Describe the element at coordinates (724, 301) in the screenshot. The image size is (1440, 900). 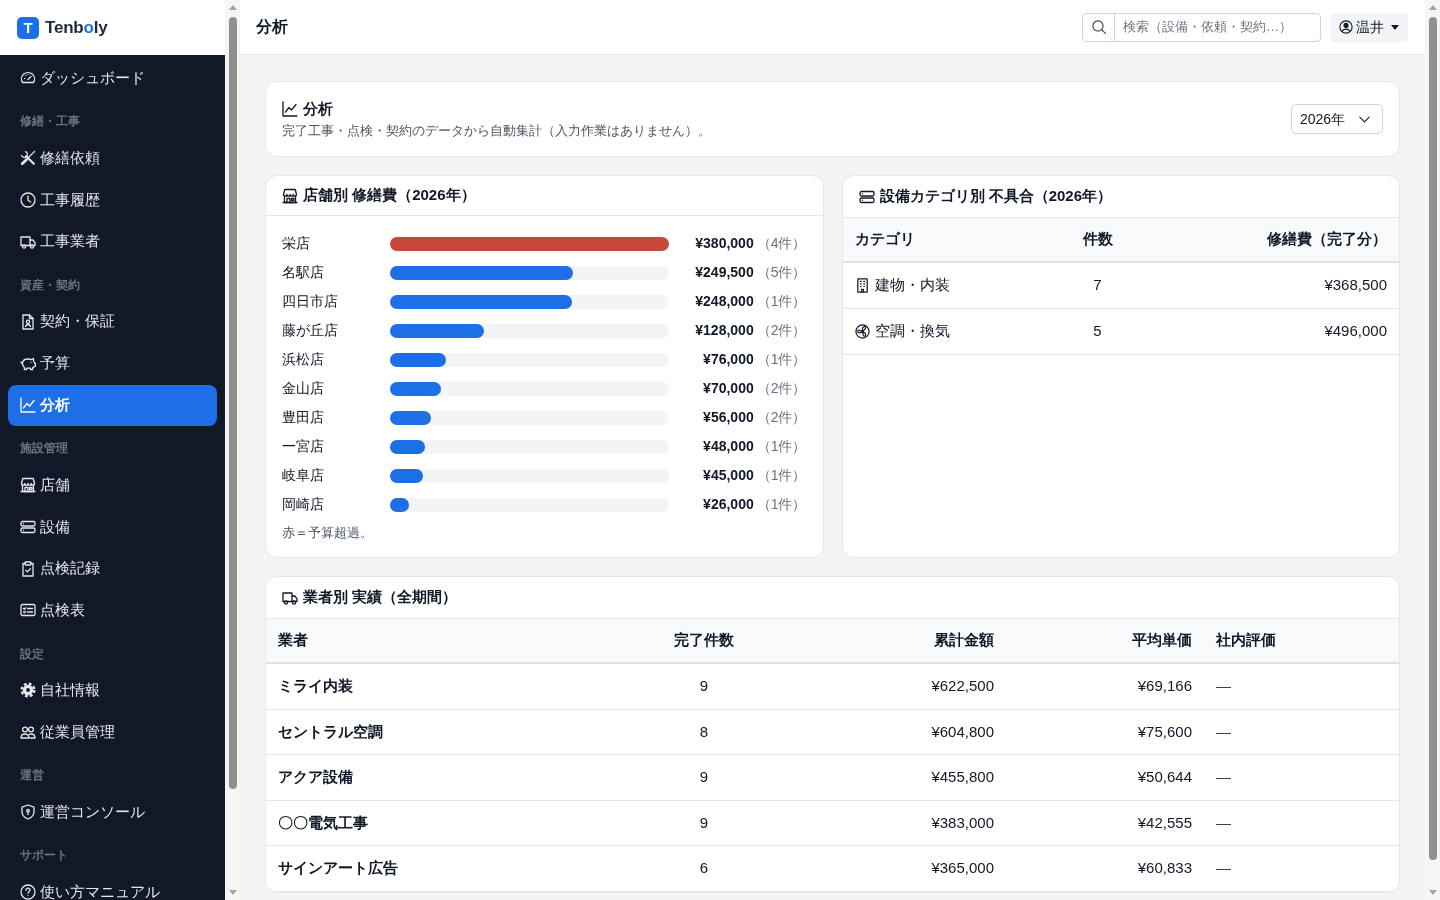
I see `amount-text: ¥248,000` at that location.